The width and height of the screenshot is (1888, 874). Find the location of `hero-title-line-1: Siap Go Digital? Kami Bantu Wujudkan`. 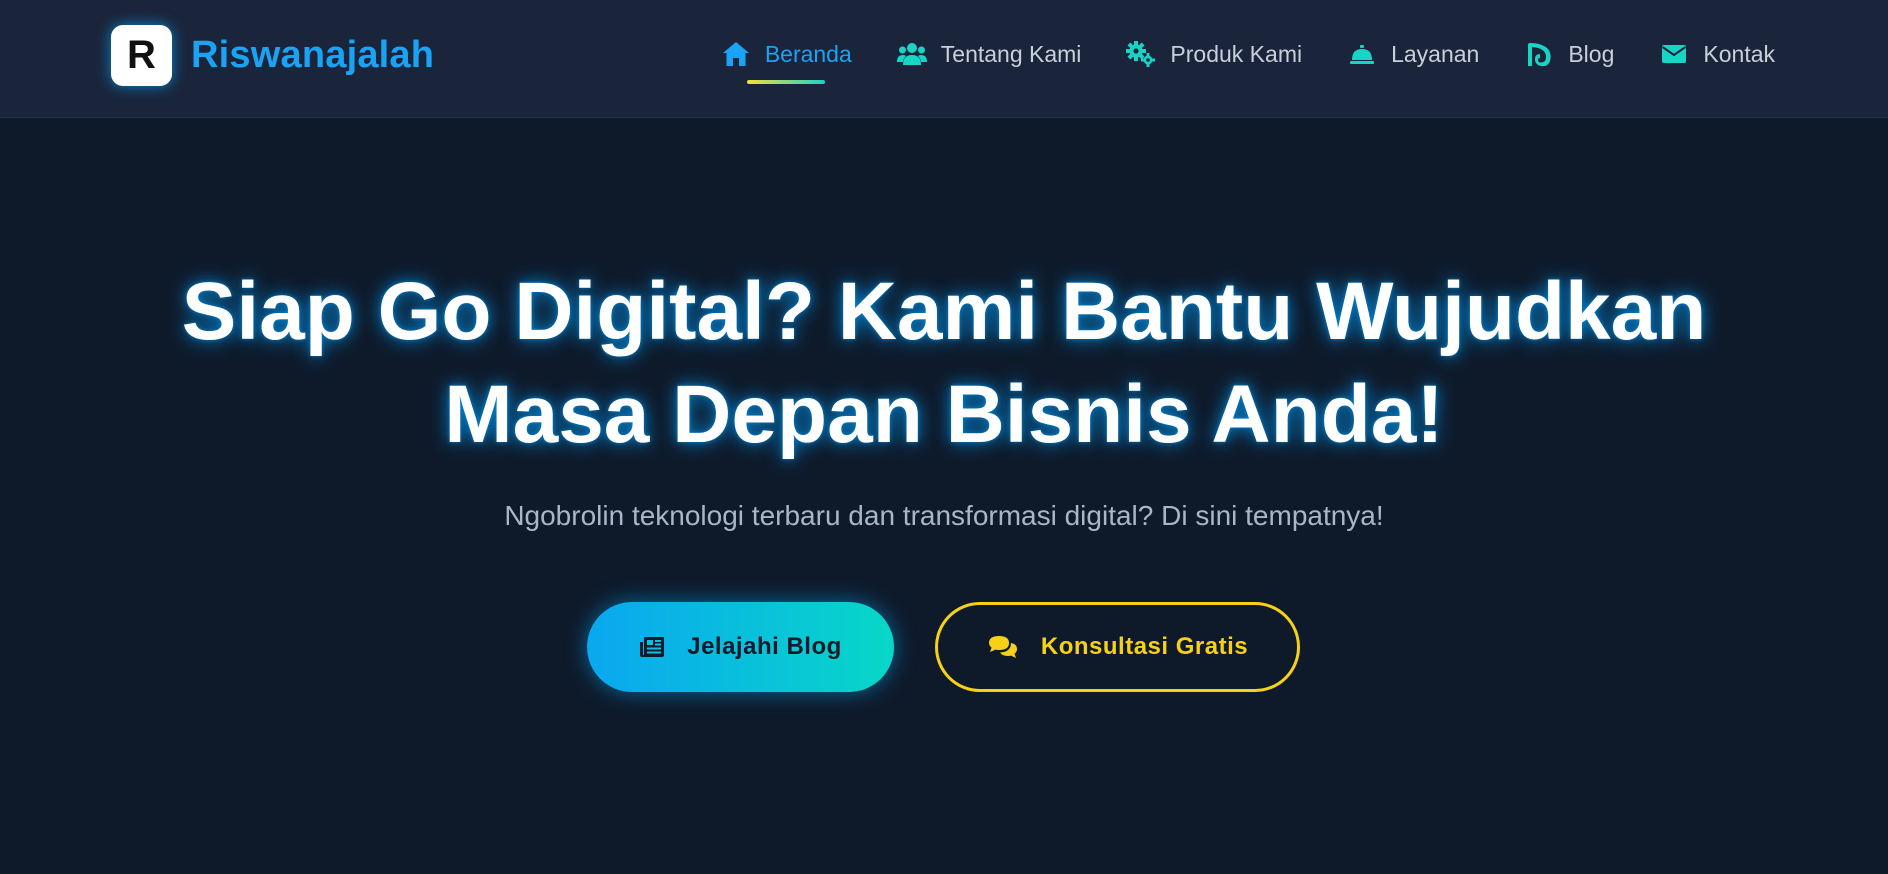

hero-title-line-1: Siap Go Digital? Kami Bantu Wujudkan is located at coordinates (944, 311).